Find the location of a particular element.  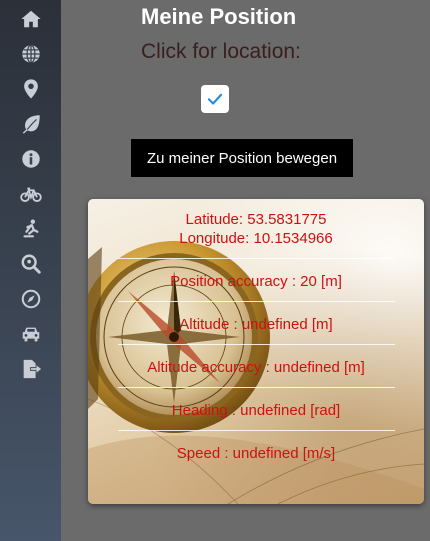

heading-text: Heading : undefined [rad] is located at coordinates (256, 410).